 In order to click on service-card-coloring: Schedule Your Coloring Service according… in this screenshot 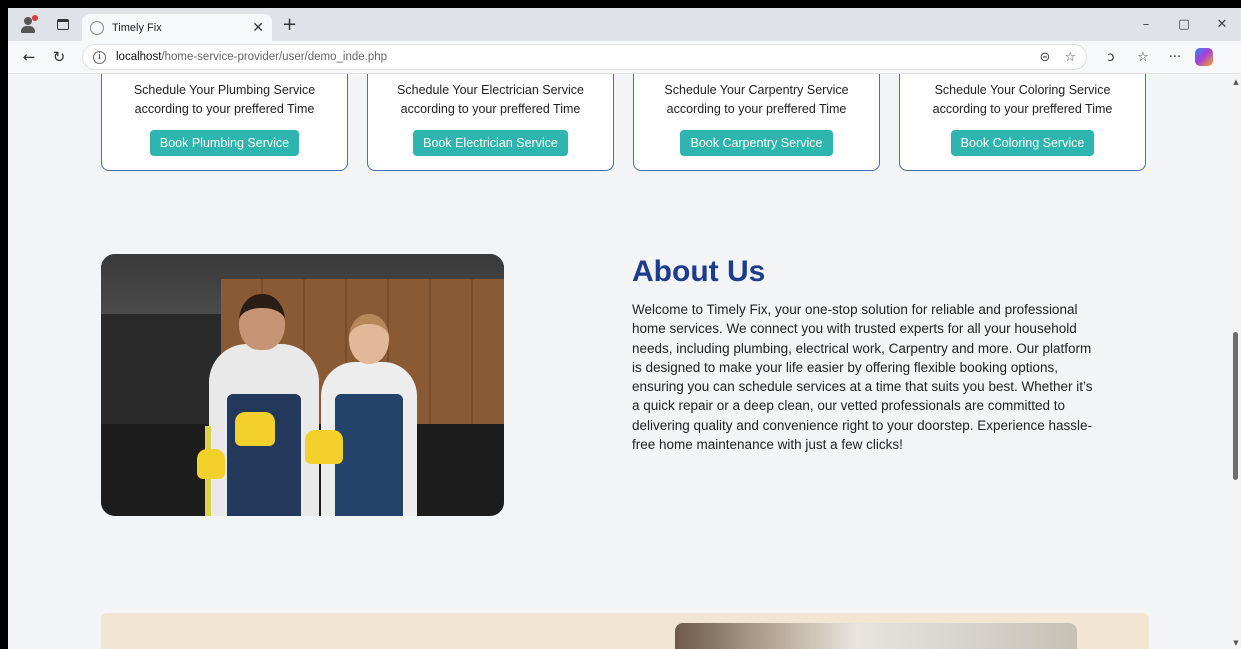, I will do `click(1022, 122)`.